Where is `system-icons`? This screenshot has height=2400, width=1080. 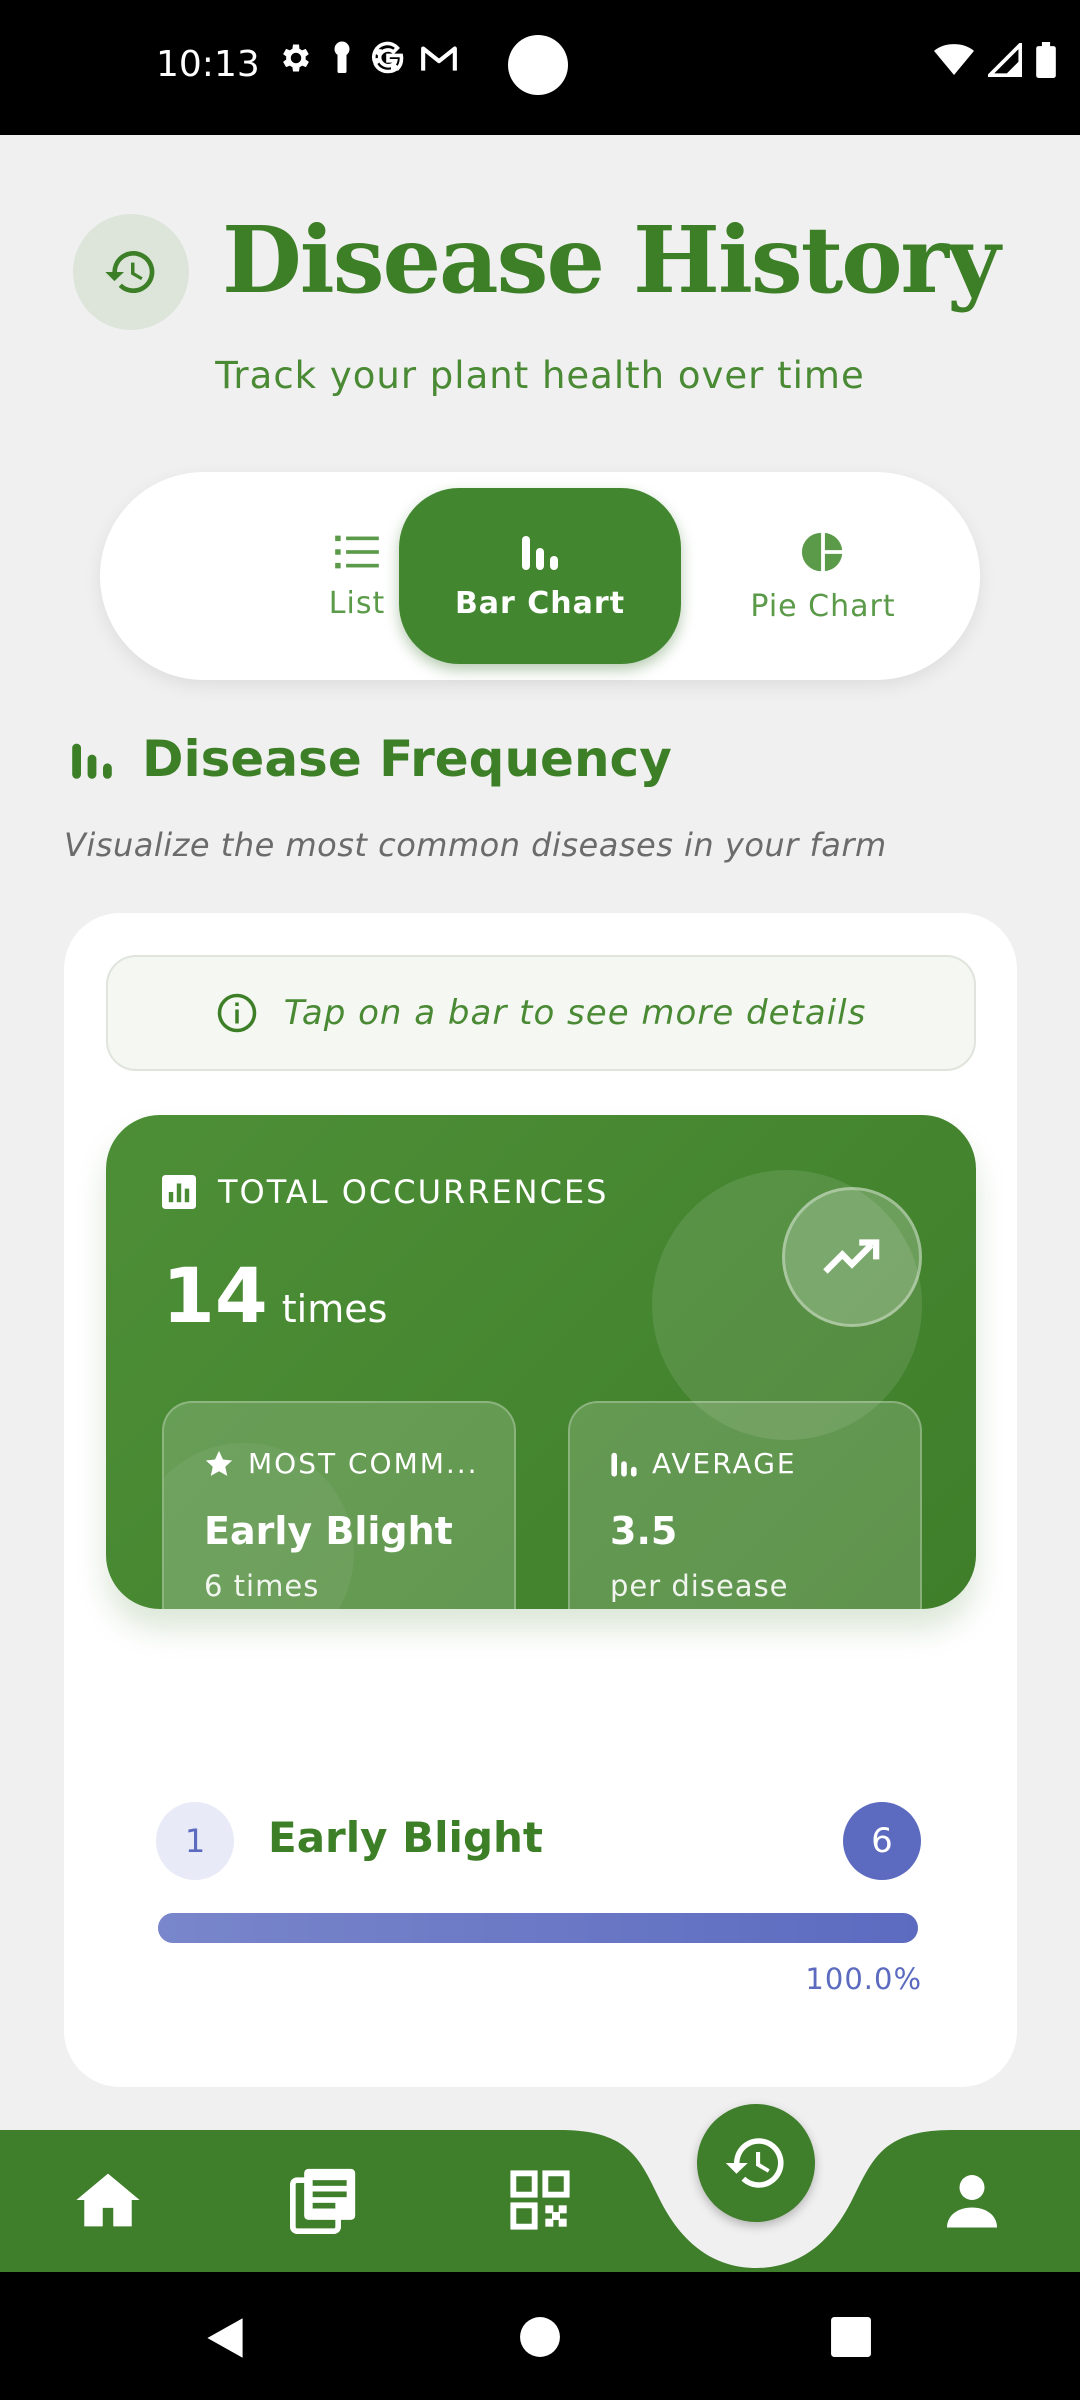 system-icons is located at coordinates (995, 60).